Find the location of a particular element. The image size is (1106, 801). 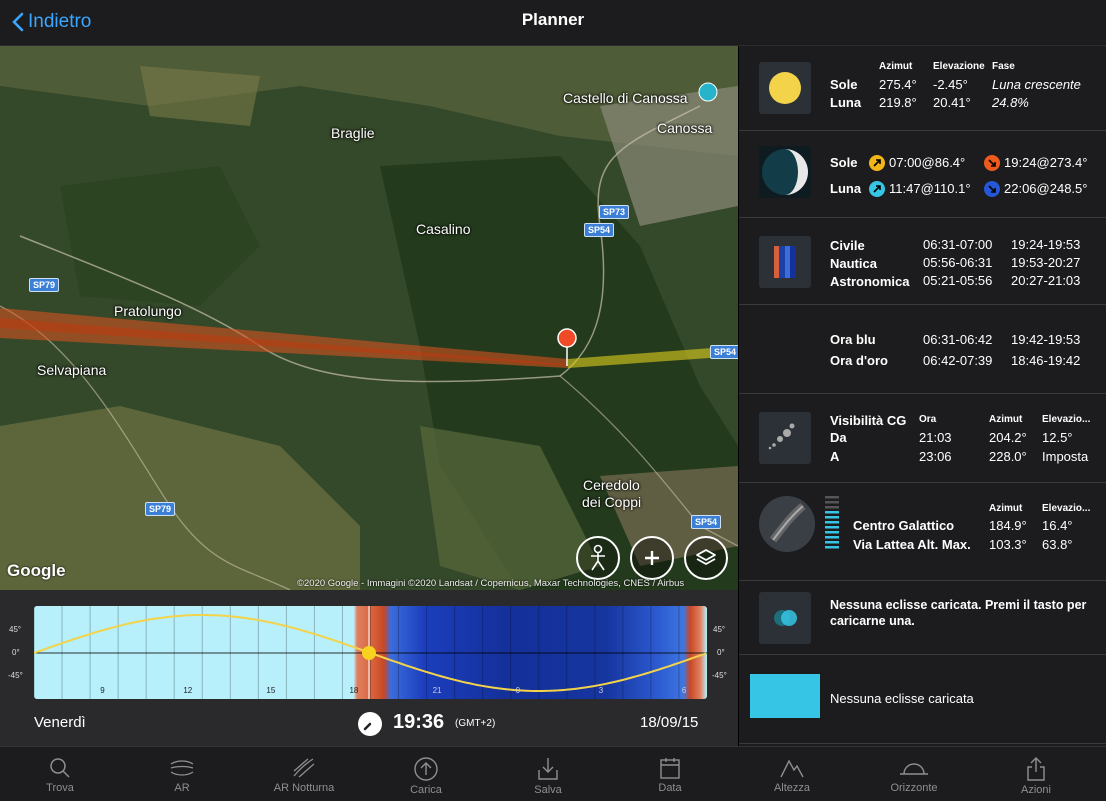

moon-thumbnail is located at coordinates (785, 172).